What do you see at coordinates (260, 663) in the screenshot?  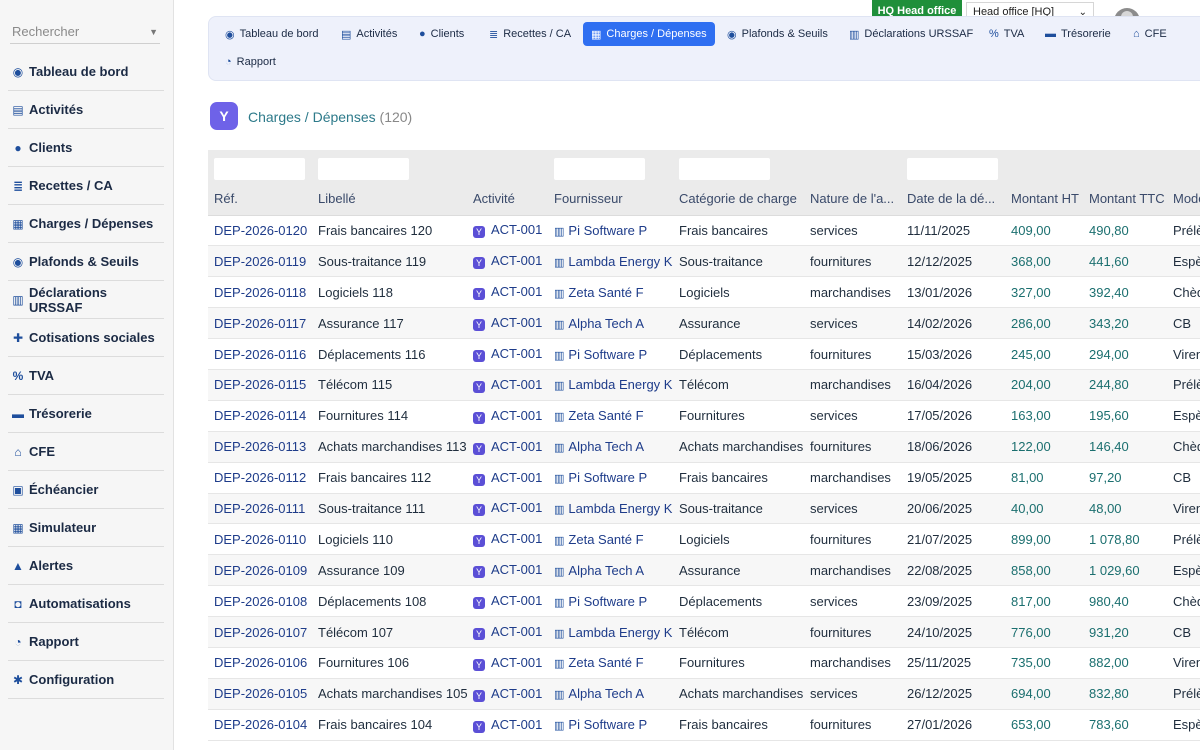 I see `table-cell: DEP-2026-0106` at bounding box center [260, 663].